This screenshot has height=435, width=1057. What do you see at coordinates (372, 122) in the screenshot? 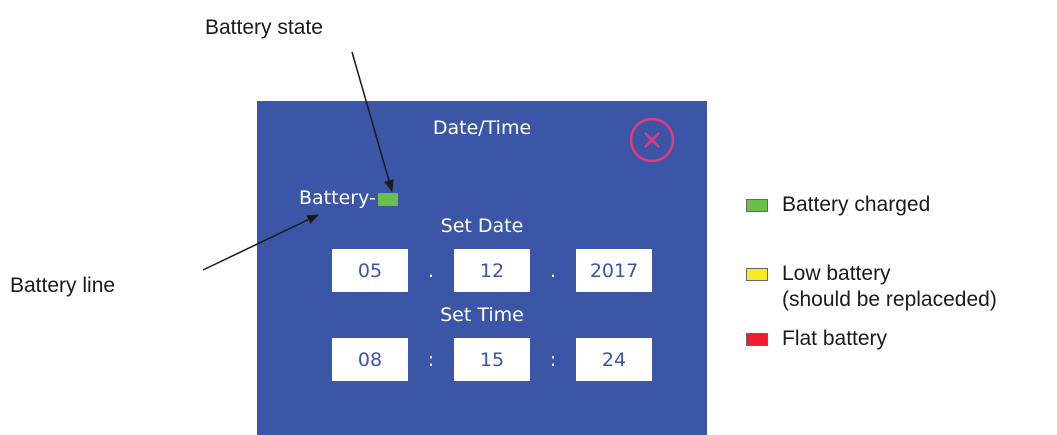
I see `battery-state-arrow` at bounding box center [372, 122].